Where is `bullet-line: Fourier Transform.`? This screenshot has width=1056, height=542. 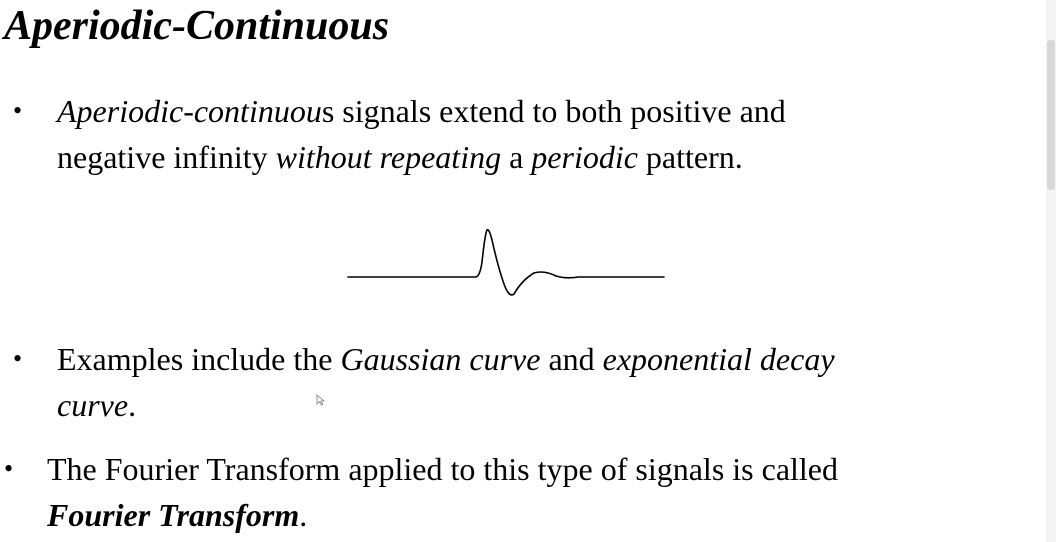
bullet-line: Fourier Transform. is located at coordinates (442, 515).